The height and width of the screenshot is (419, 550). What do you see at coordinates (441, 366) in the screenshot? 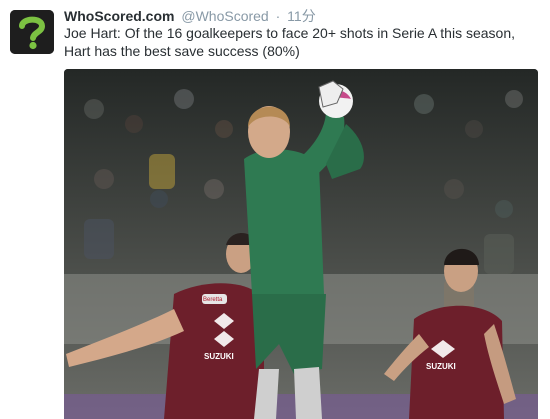
I see `right-shirt-sponsor: SUZUKI` at bounding box center [441, 366].